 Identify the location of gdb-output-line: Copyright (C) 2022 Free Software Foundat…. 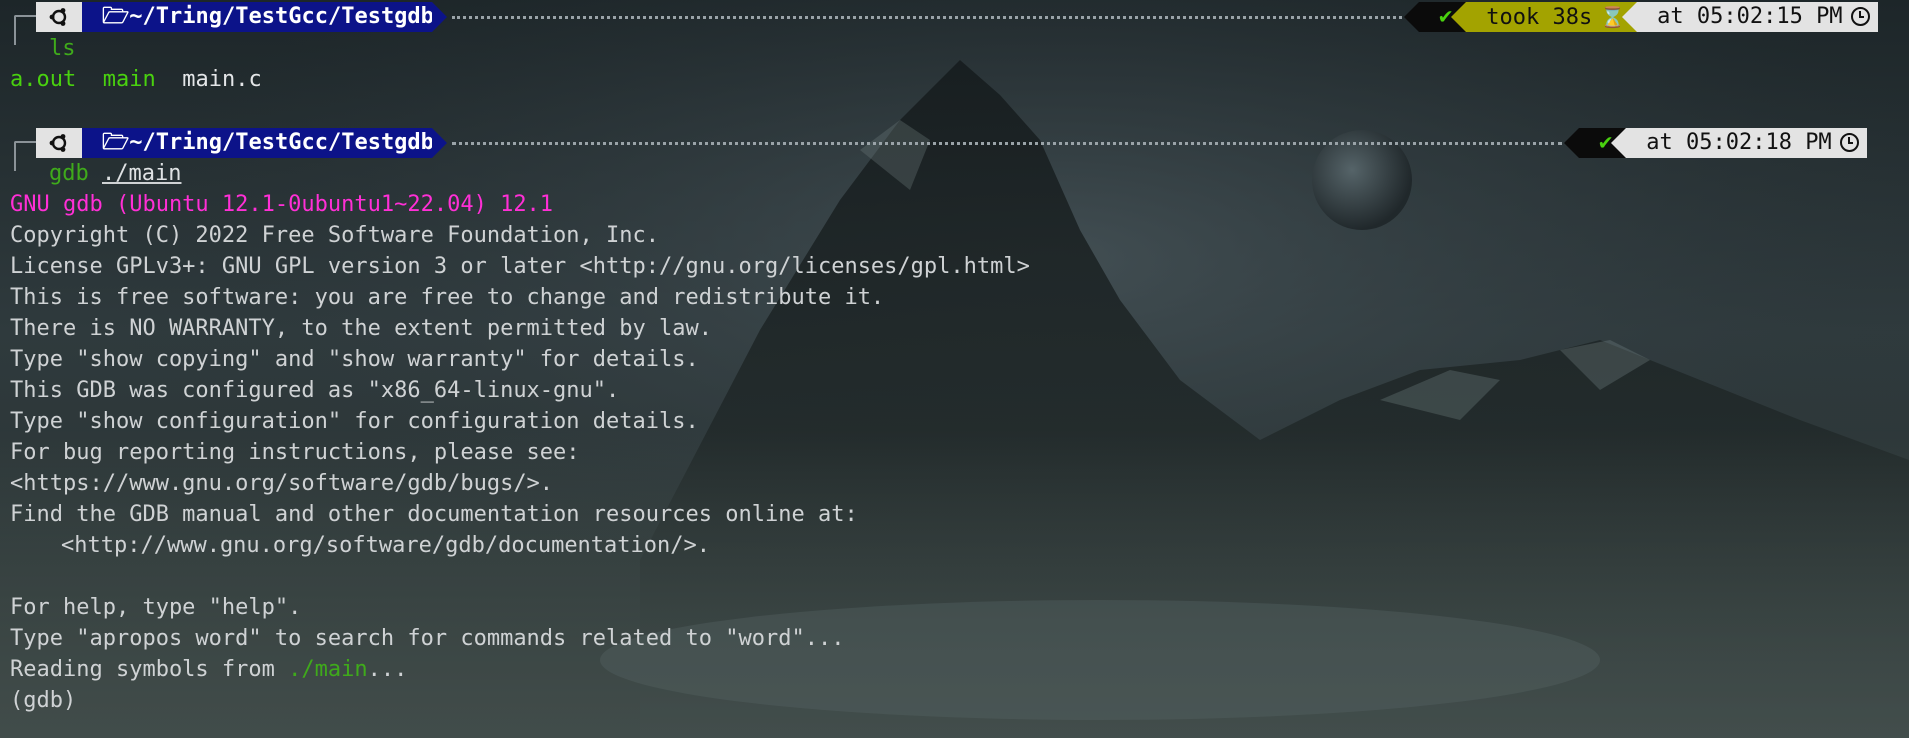
(335, 235).